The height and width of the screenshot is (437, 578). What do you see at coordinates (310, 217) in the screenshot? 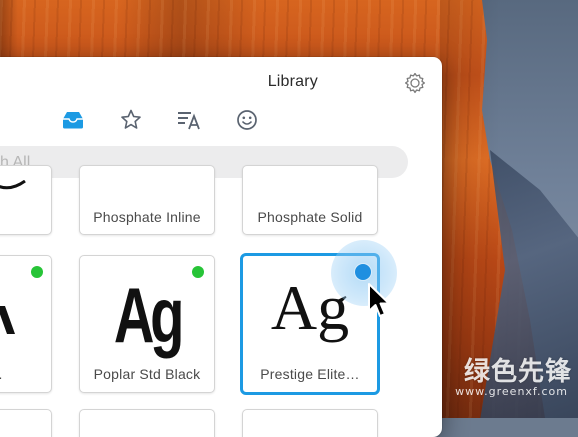
I see `font-card-label: Phosphate Solid` at bounding box center [310, 217].